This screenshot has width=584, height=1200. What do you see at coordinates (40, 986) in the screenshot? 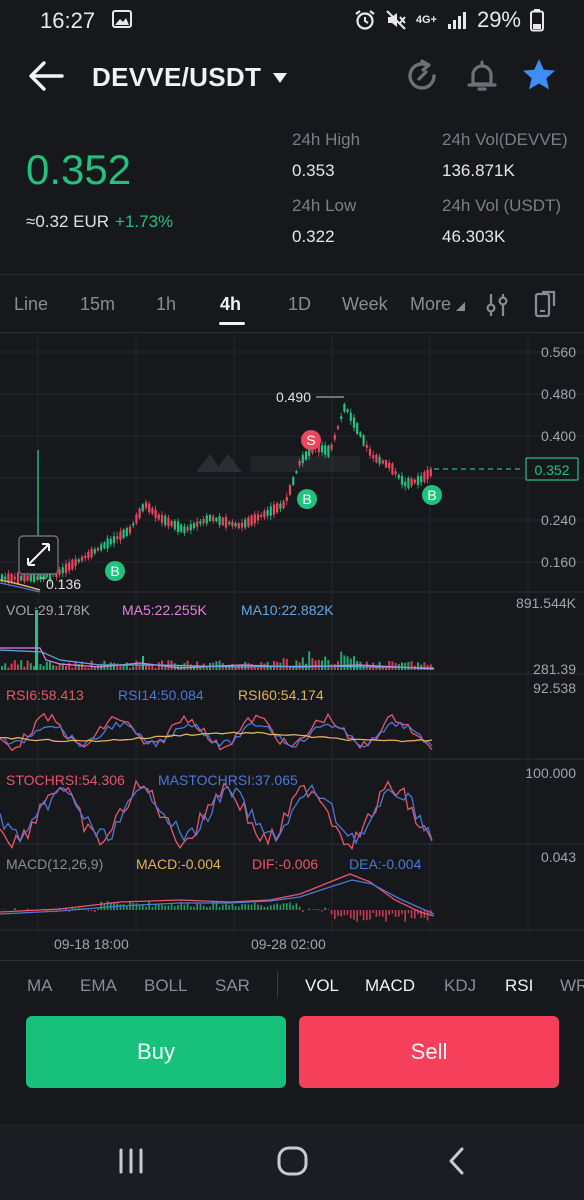
I see `indicator-ma: MA` at bounding box center [40, 986].